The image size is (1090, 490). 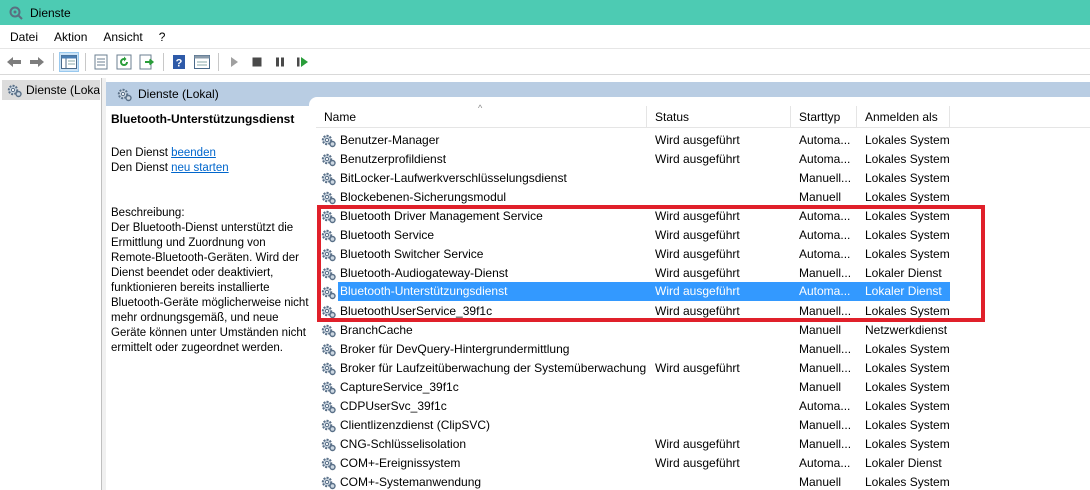 I want to click on tree-node-label: Dienste (Loka, so click(x=63, y=90).